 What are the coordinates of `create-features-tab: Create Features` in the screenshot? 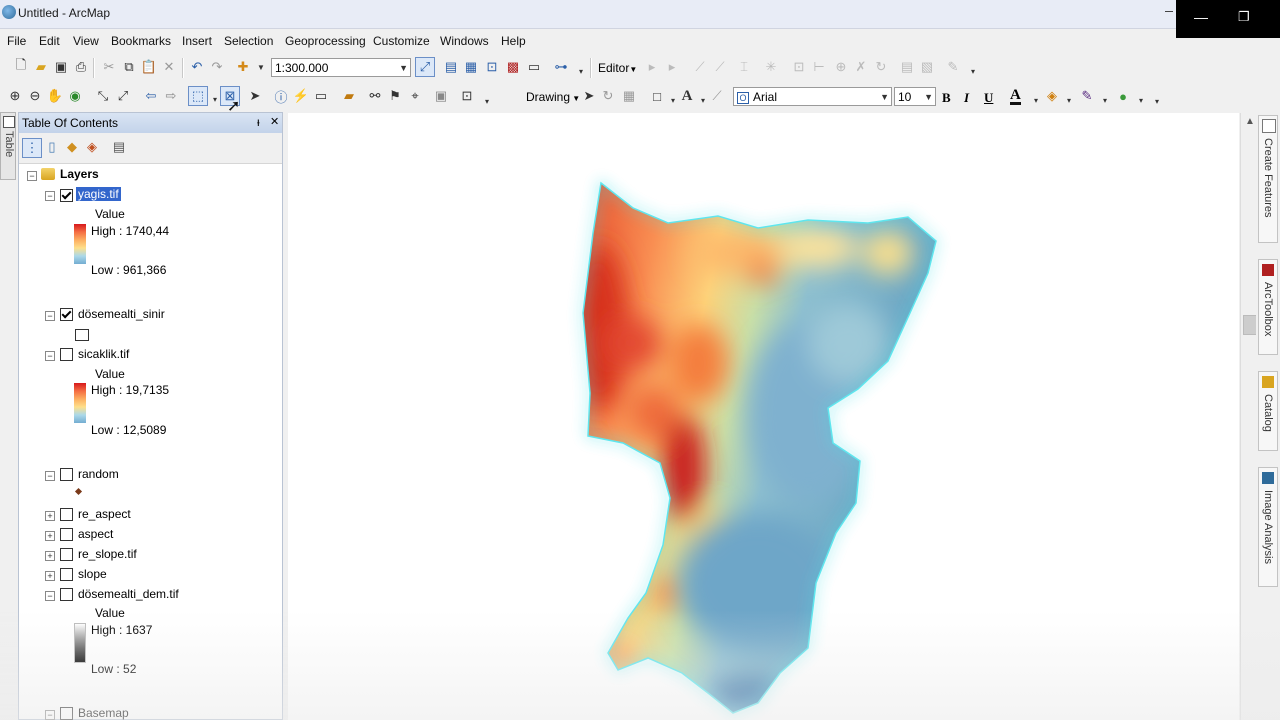 It's located at (1268, 179).